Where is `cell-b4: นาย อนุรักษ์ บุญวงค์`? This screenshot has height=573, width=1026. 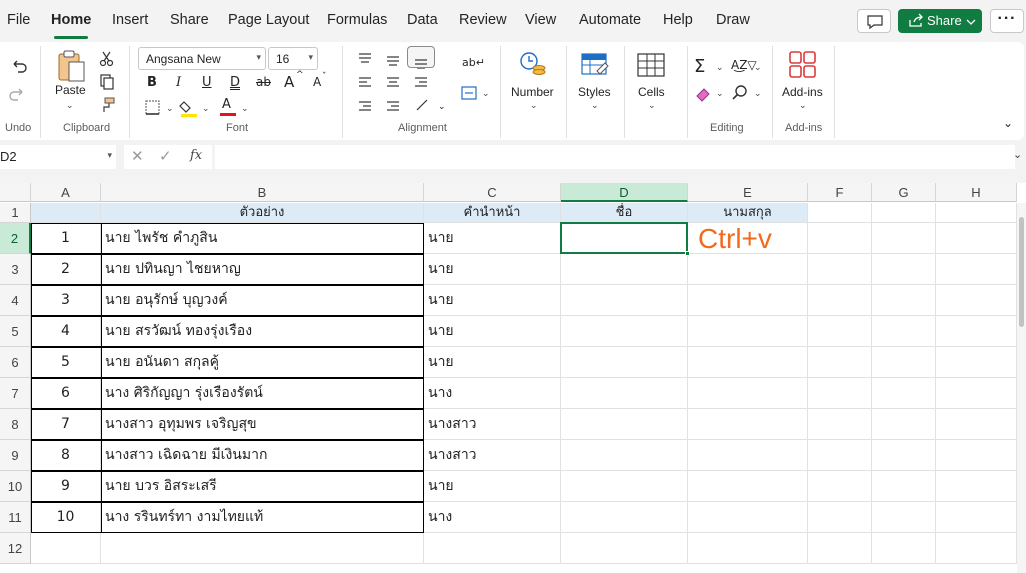 cell-b4: นาย อนุรักษ์ บุญวงค์ is located at coordinates (262, 300).